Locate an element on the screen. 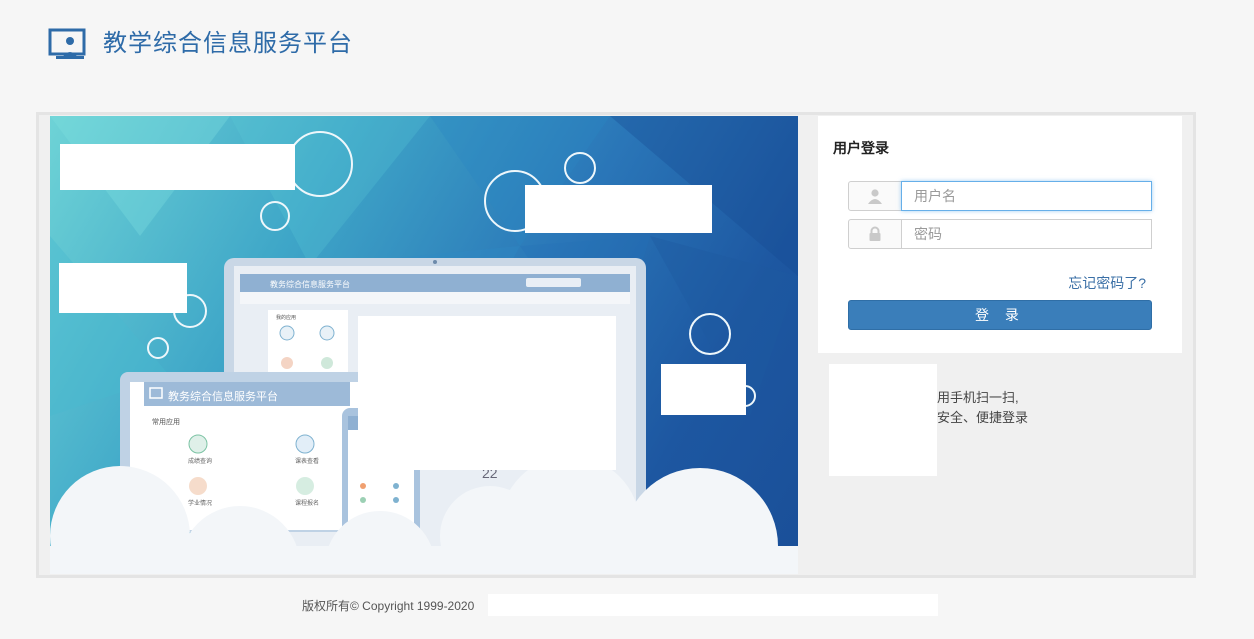  username-input is located at coordinates (1026, 196).